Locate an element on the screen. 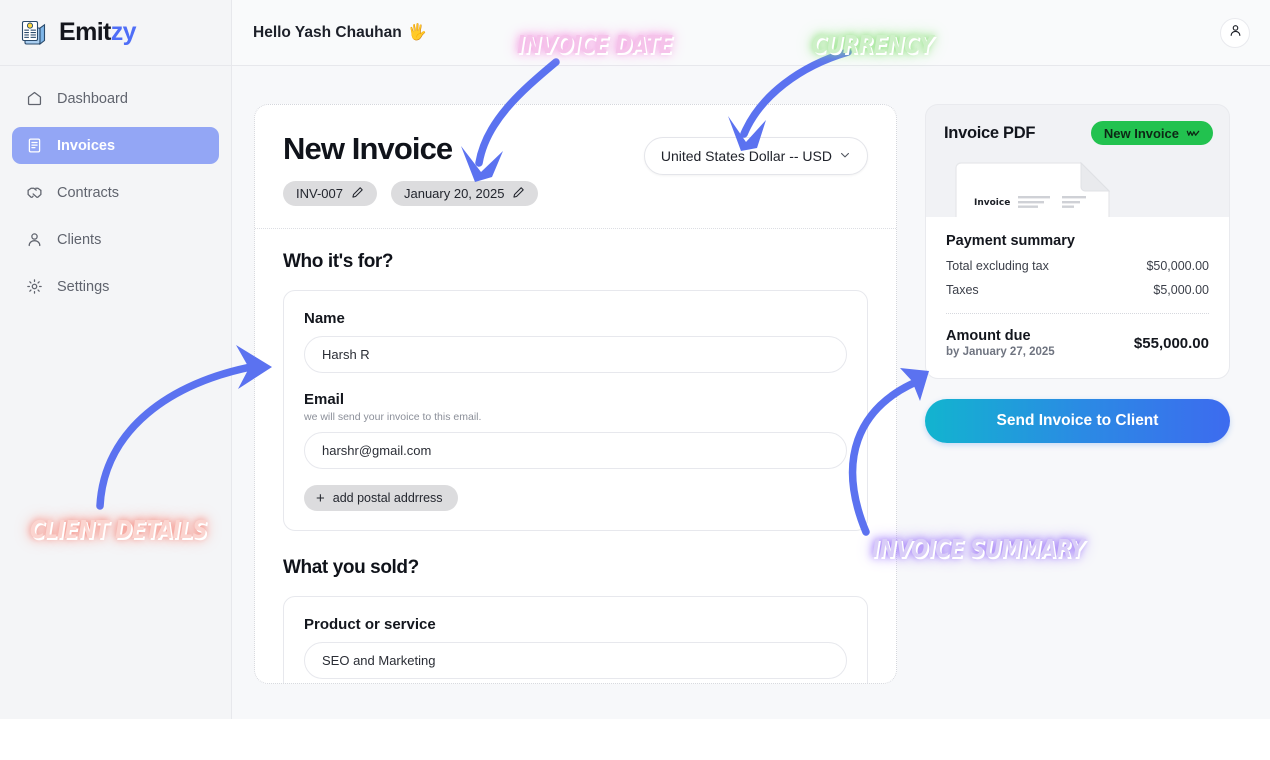 The image size is (1270, 760). chevron-squiggle-icon is located at coordinates (1193, 133).